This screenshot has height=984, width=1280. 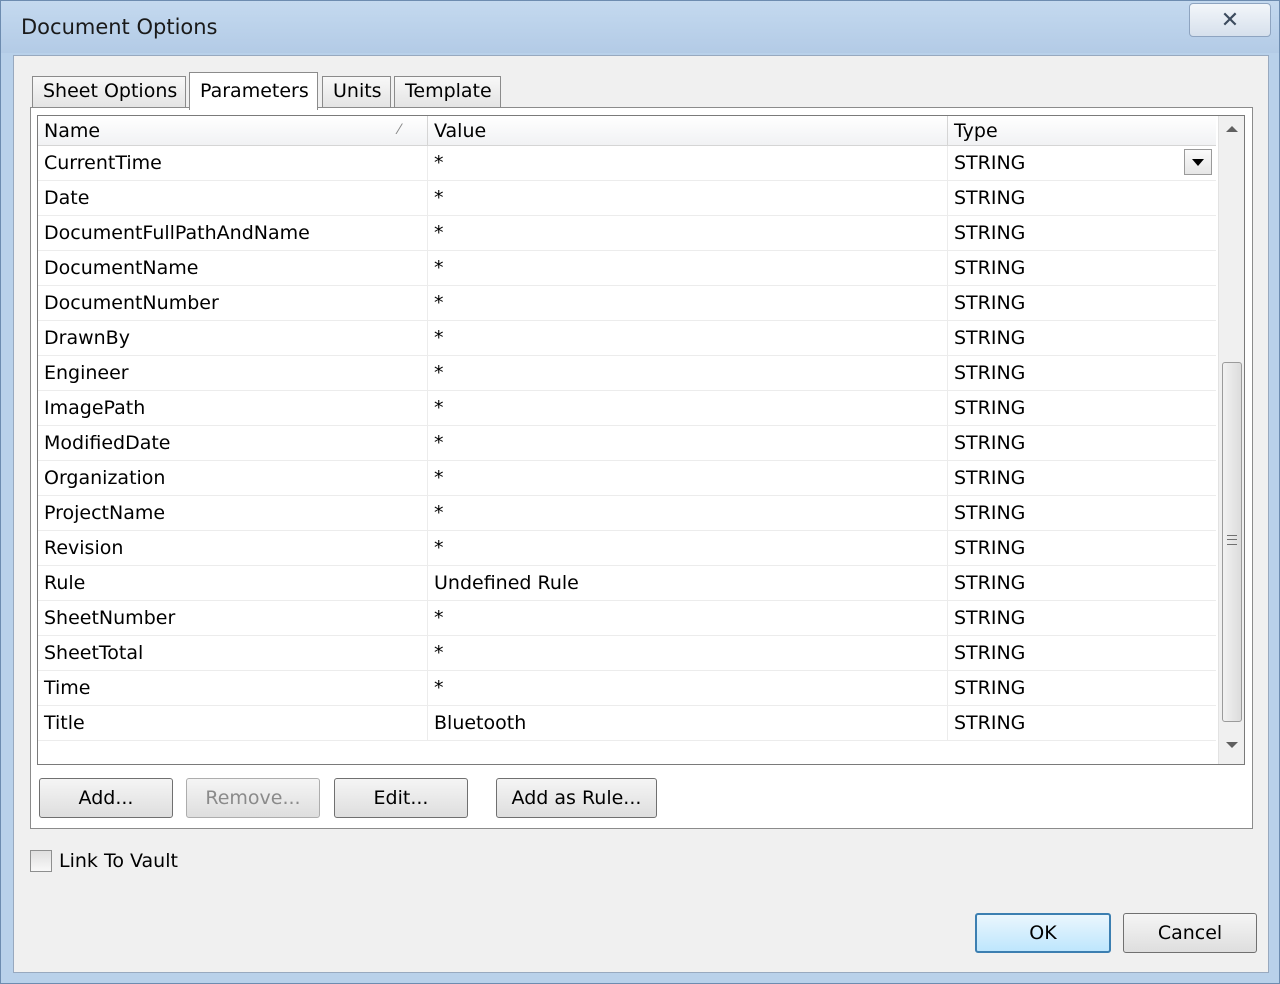 What do you see at coordinates (233, 373) in the screenshot?
I see `parameter-name-cell: Engineer` at bounding box center [233, 373].